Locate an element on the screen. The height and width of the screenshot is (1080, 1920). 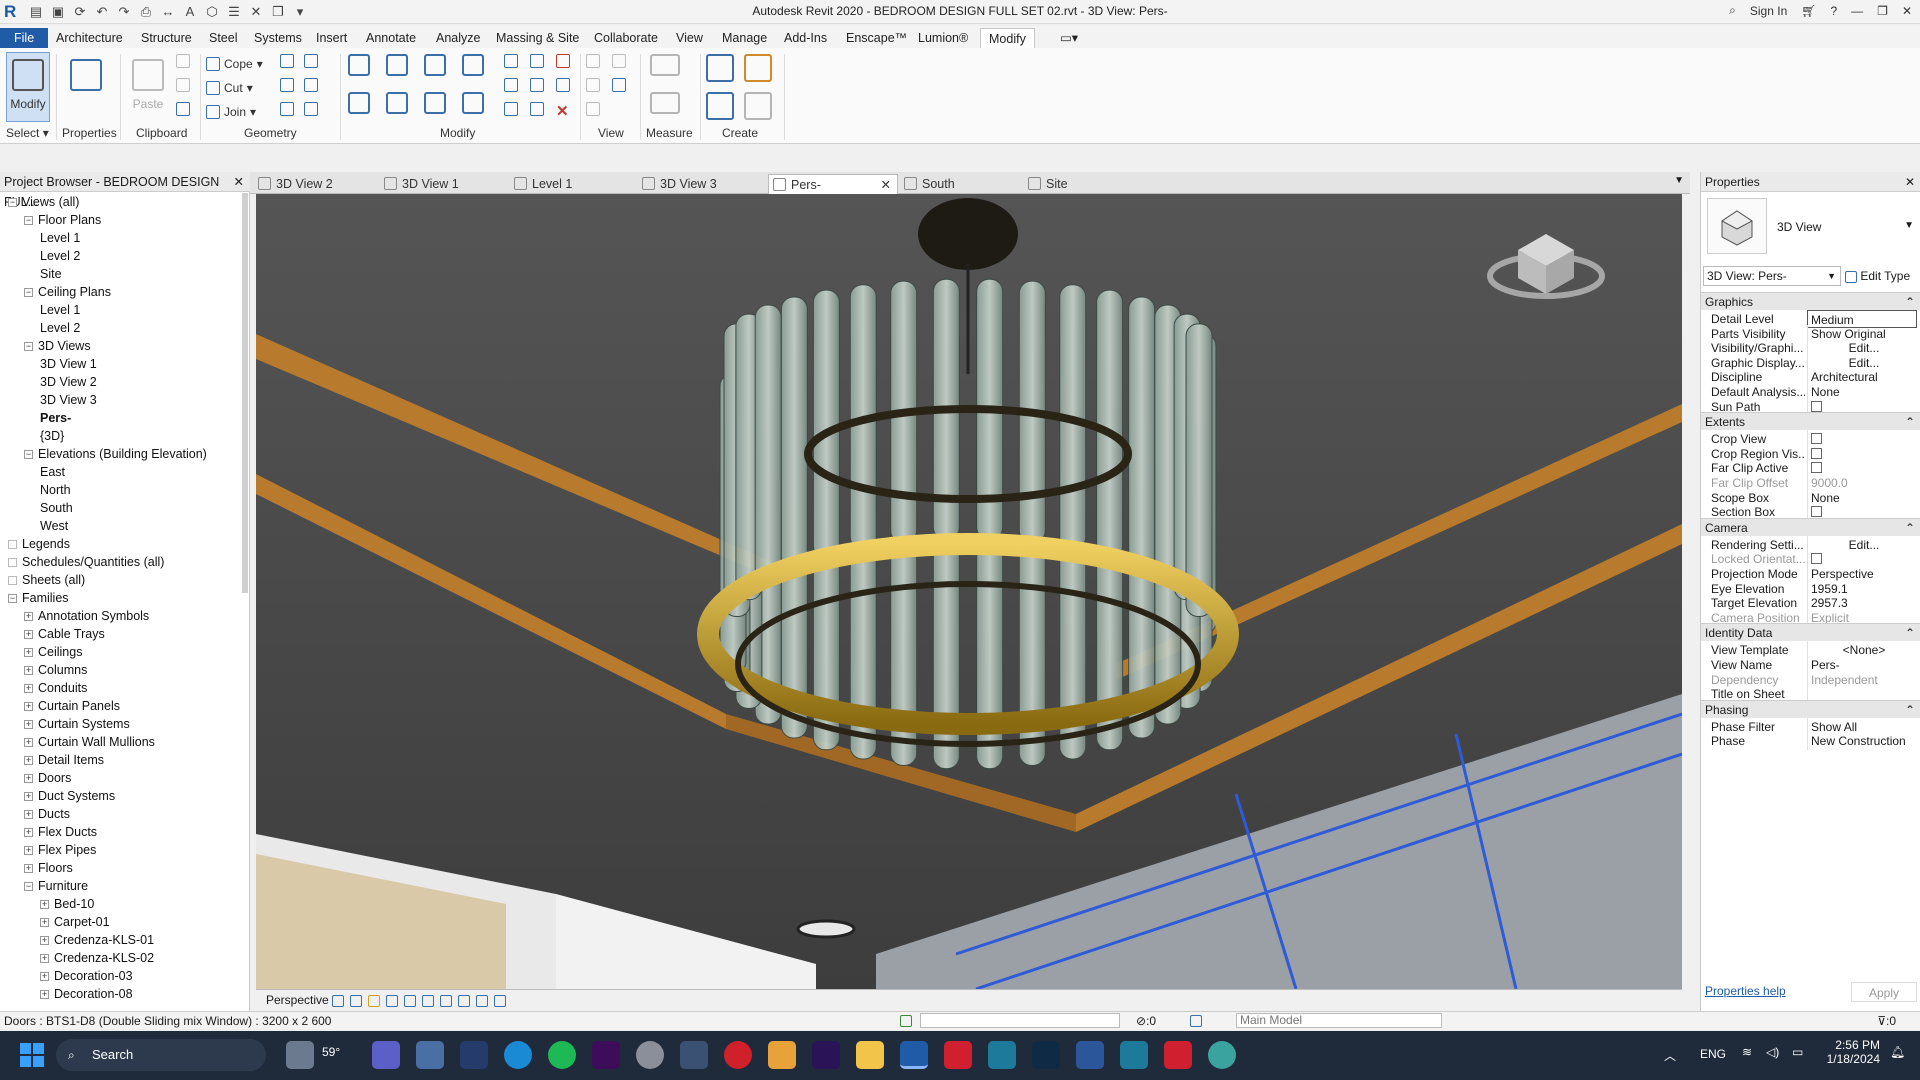
photoshop-icon is located at coordinates (1046, 1055).